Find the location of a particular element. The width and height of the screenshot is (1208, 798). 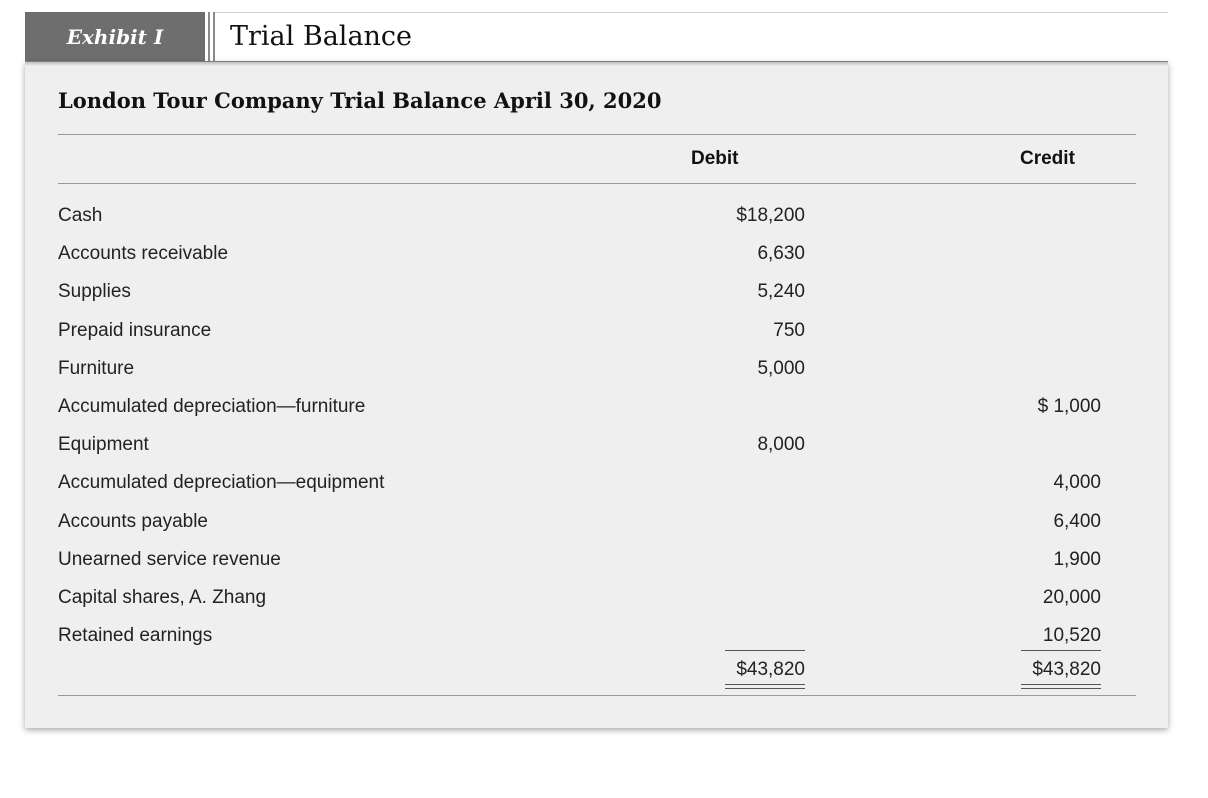

account-name: Retained earnings is located at coordinates (135, 636).